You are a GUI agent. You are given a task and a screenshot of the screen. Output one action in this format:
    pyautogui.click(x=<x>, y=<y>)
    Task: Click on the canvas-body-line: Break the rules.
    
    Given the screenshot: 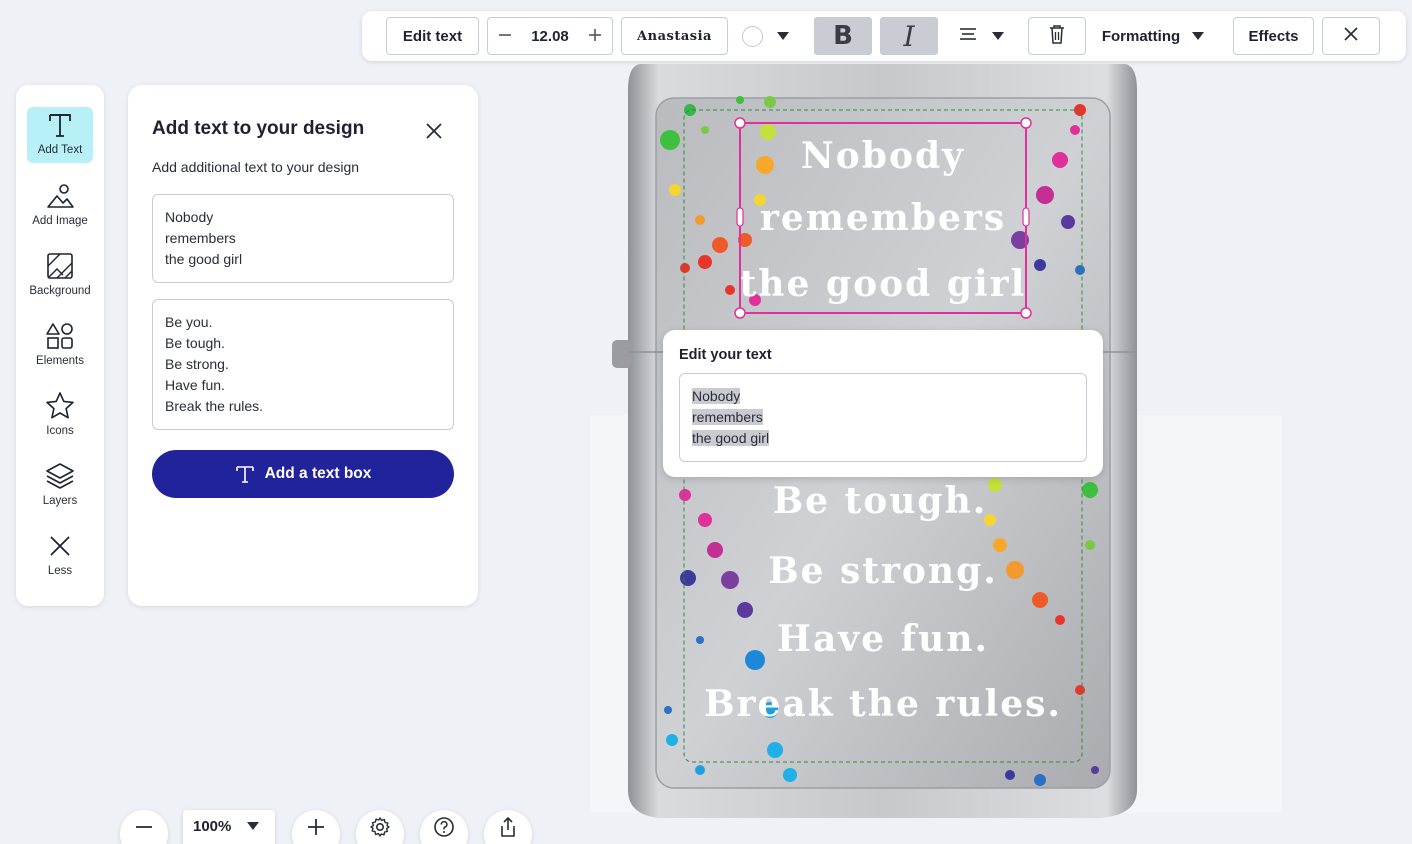 What is the action you would take?
    pyautogui.click(x=883, y=704)
    